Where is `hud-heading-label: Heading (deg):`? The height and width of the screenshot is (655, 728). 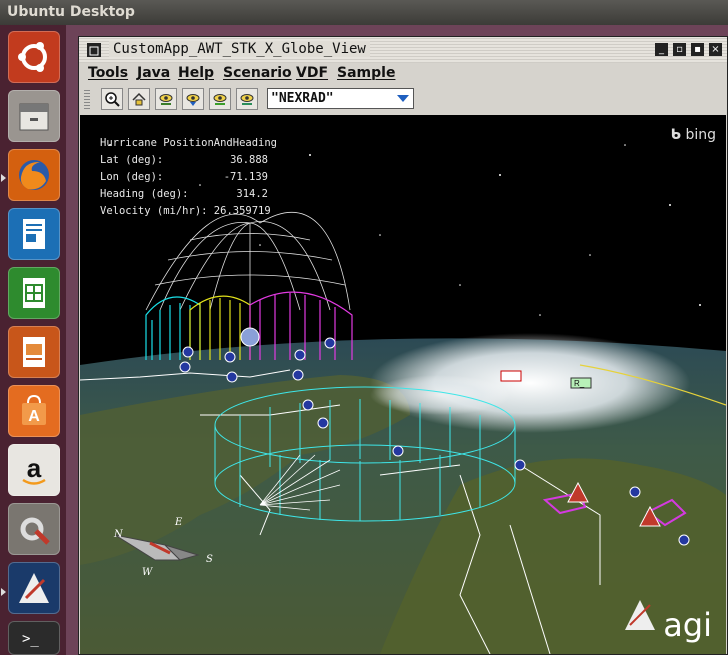
hud-heading-label: Heading (deg): is located at coordinates (144, 194).